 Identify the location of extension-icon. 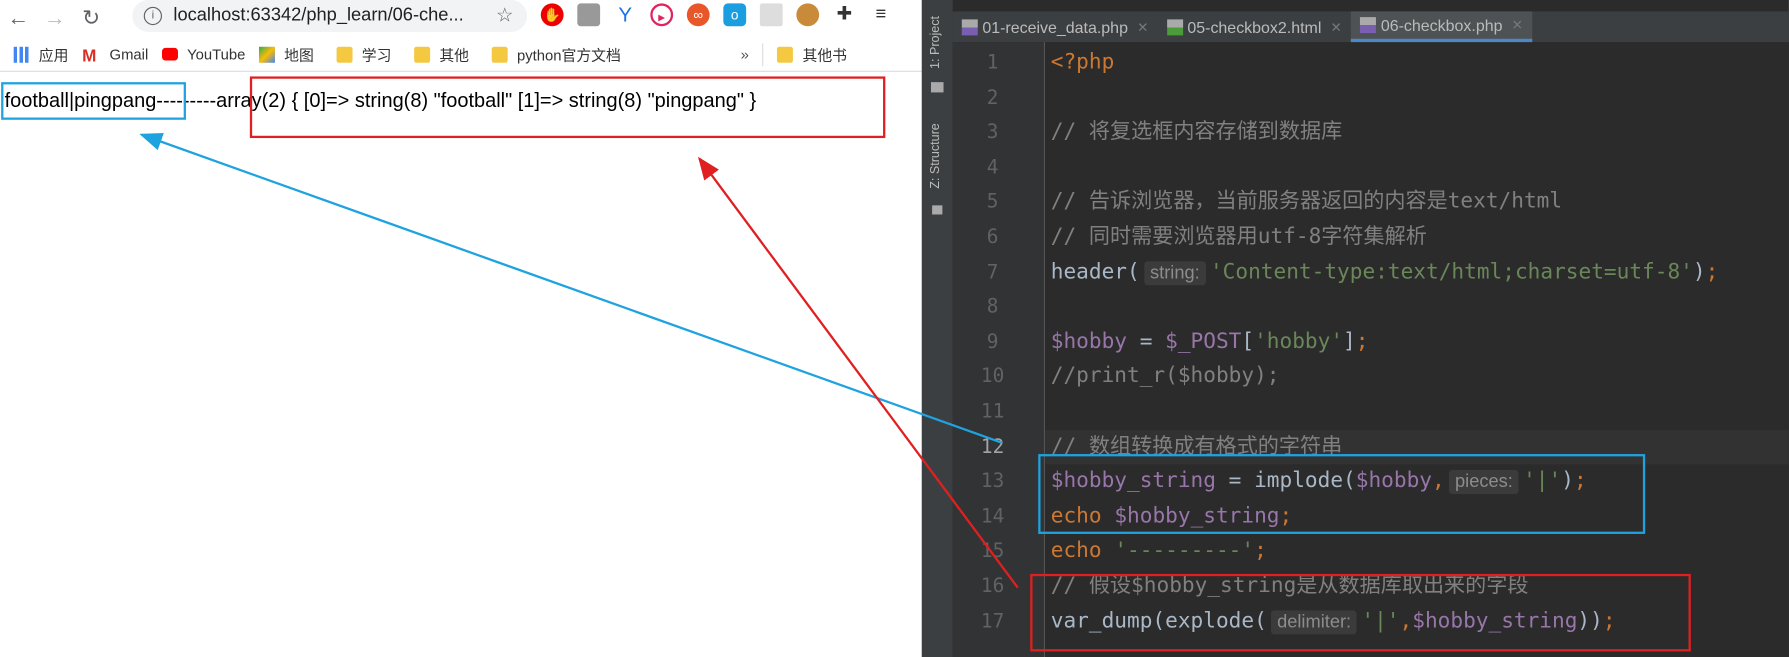
(589, 15).